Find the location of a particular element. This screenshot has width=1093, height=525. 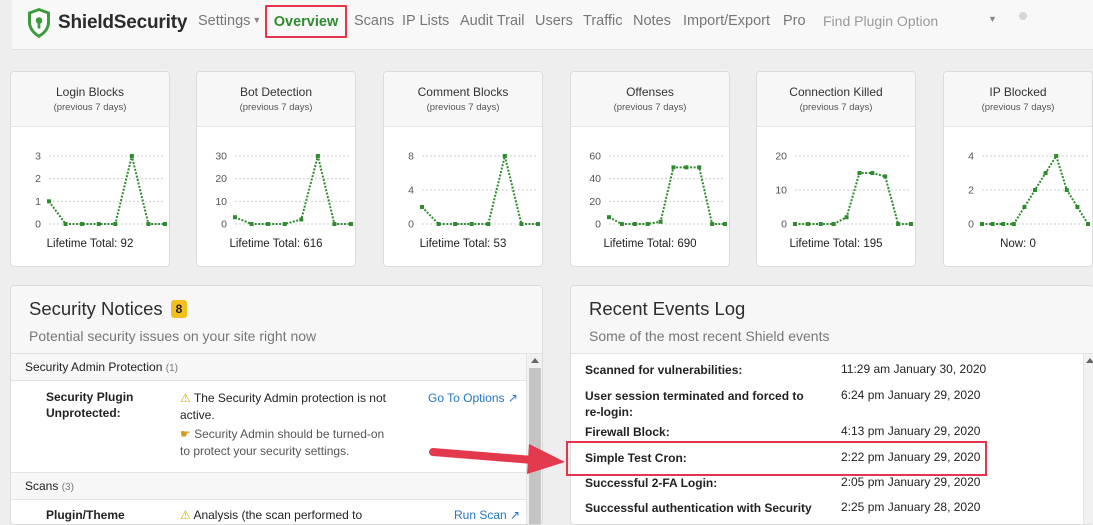

nav-scans: Scans is located at coordinates (374, 21).